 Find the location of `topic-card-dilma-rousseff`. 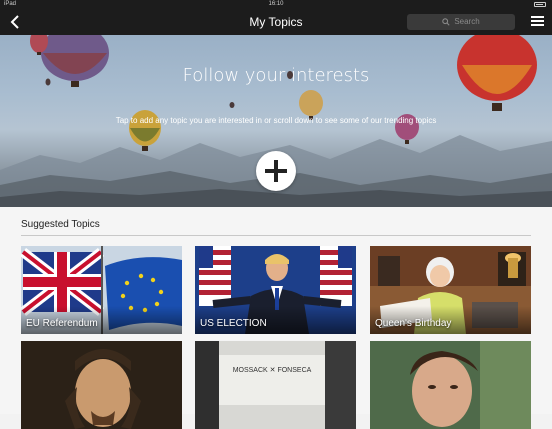

topic-card-dilma-rousseff is located at coordinates (450, 385).